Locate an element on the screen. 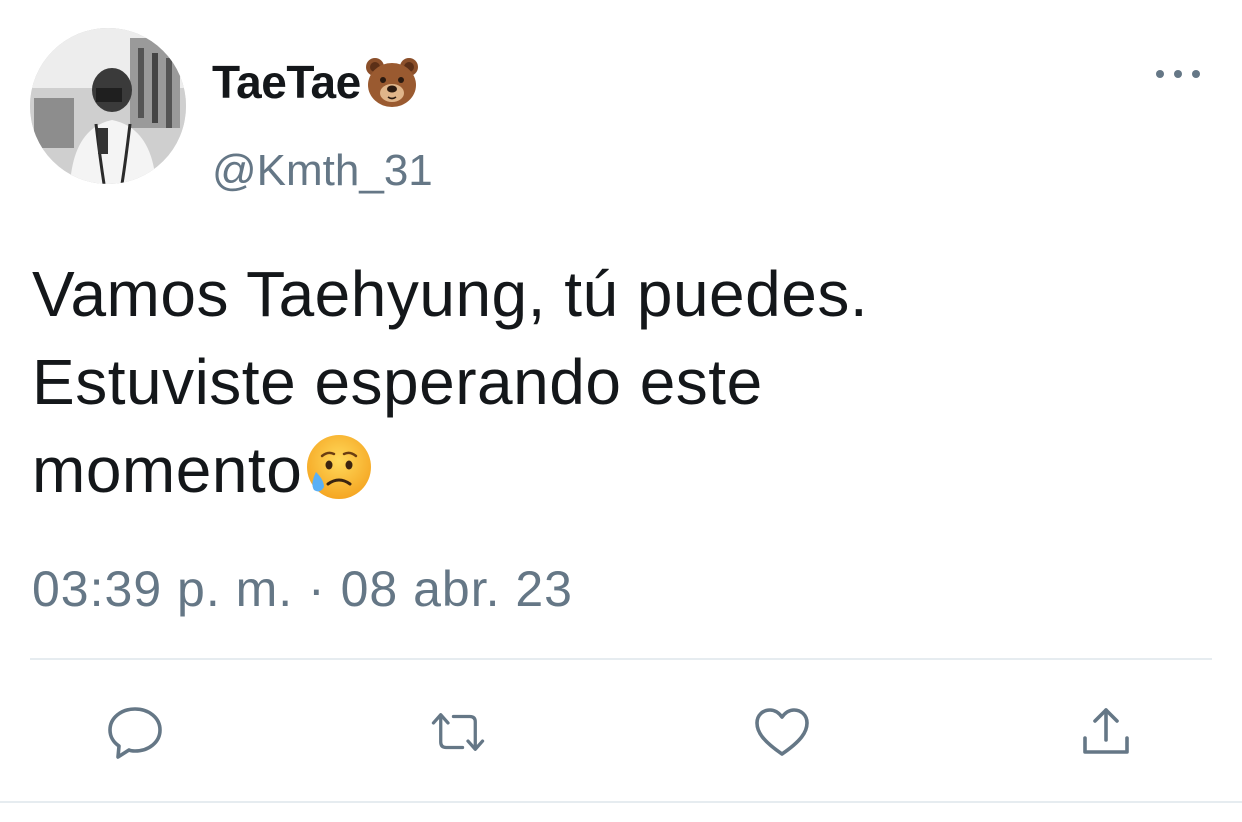  share-icon is located at coordinates (1106, 731).